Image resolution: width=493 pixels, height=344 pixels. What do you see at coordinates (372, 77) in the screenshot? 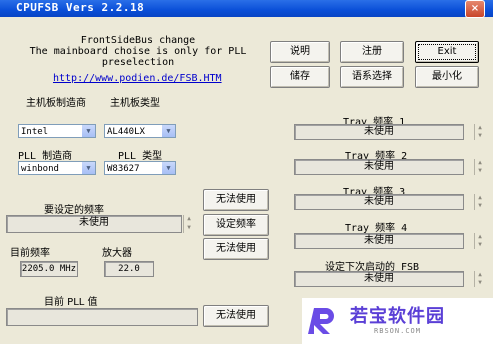
I see `language-button: 语系选择` at bounding box center [372, 77].